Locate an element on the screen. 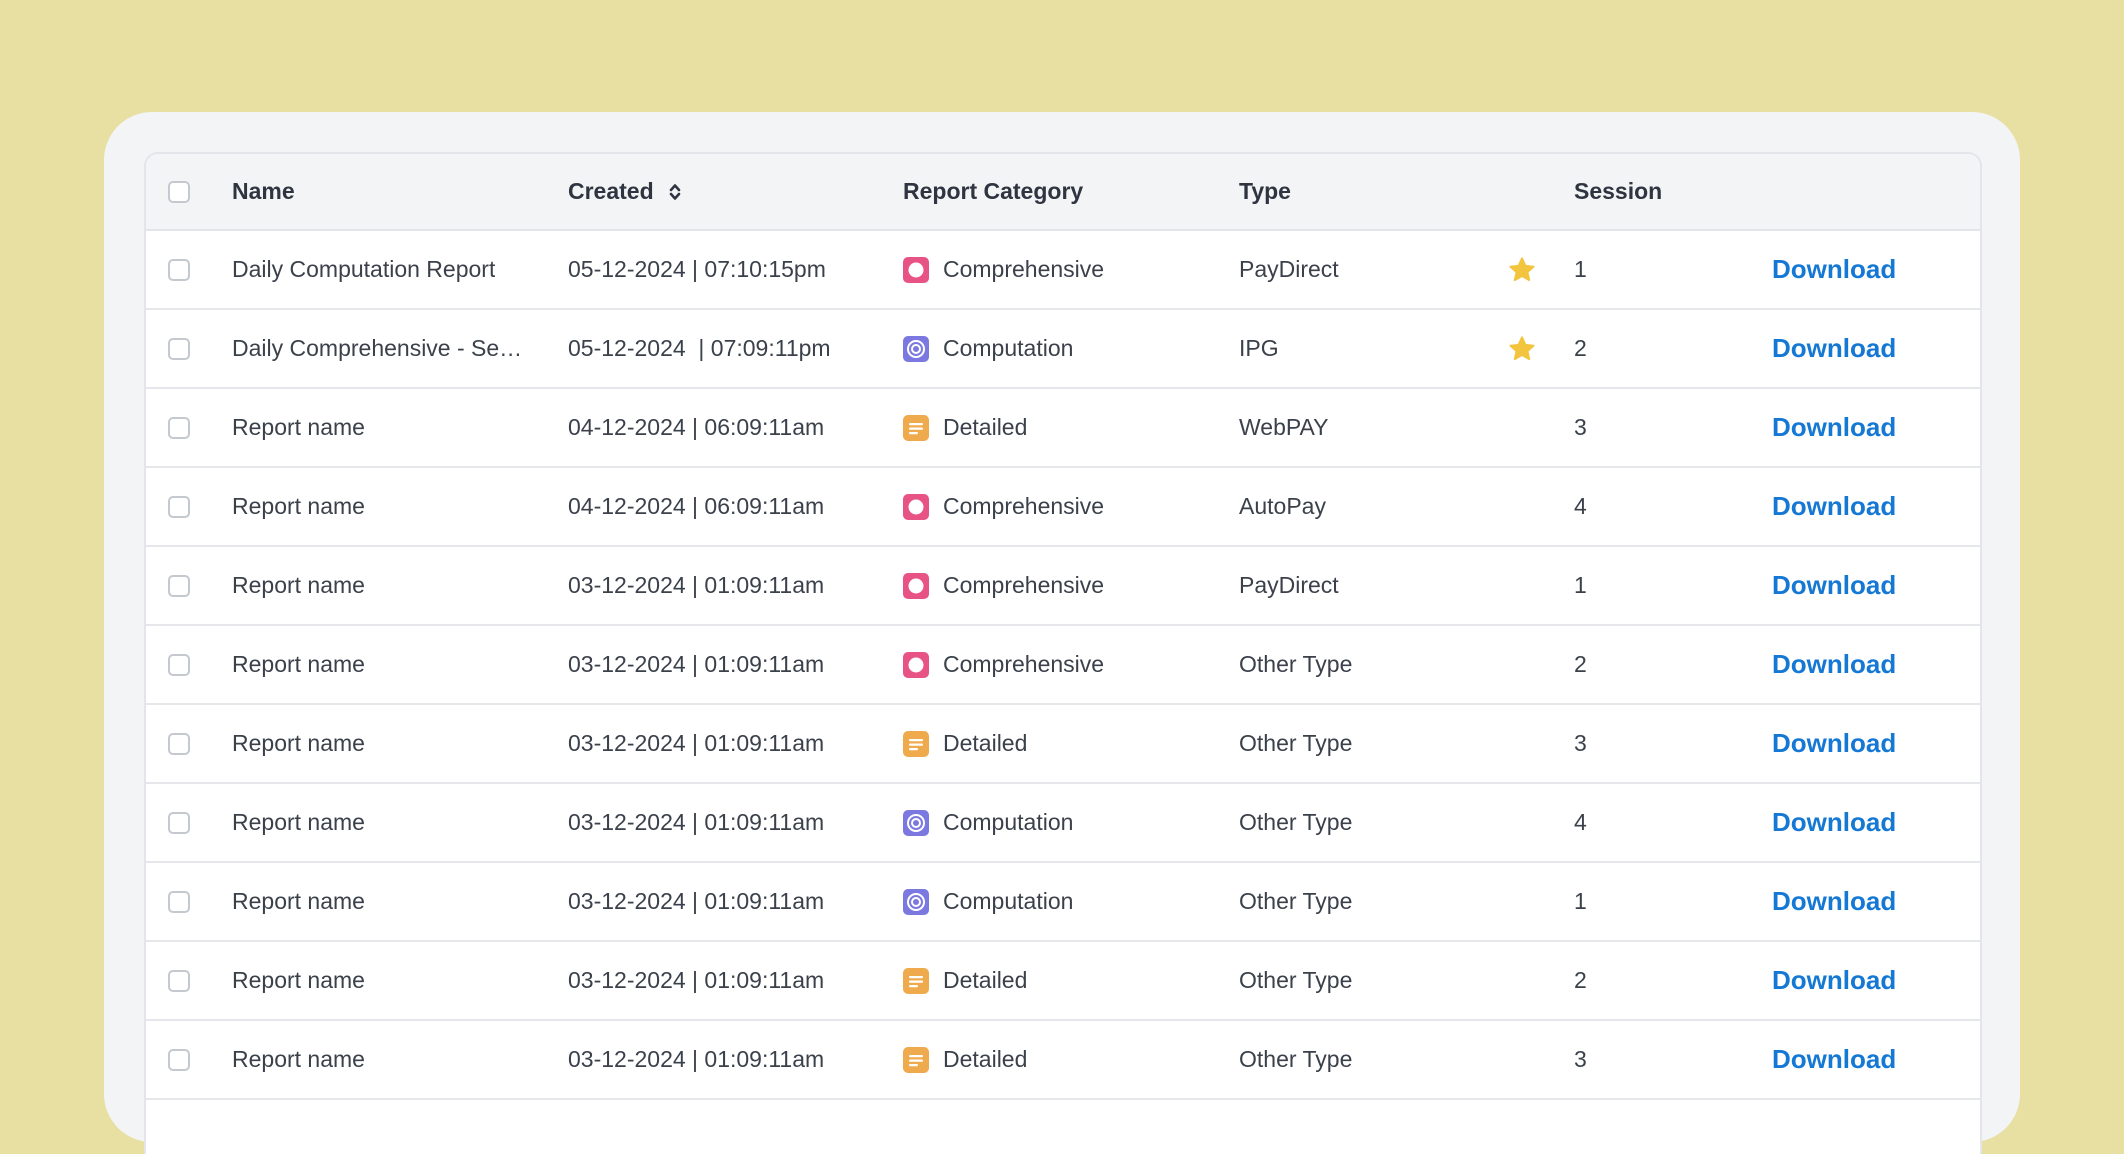  type-label: Other Type is located at coordinates (1296, 901).